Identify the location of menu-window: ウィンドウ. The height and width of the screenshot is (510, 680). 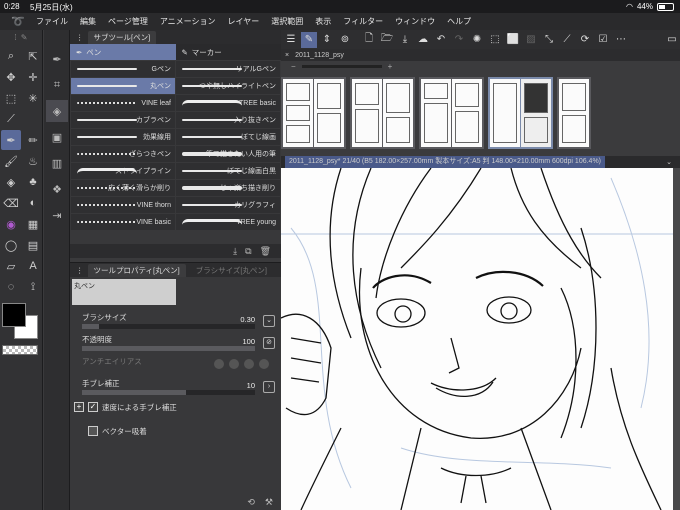
(415, 21).